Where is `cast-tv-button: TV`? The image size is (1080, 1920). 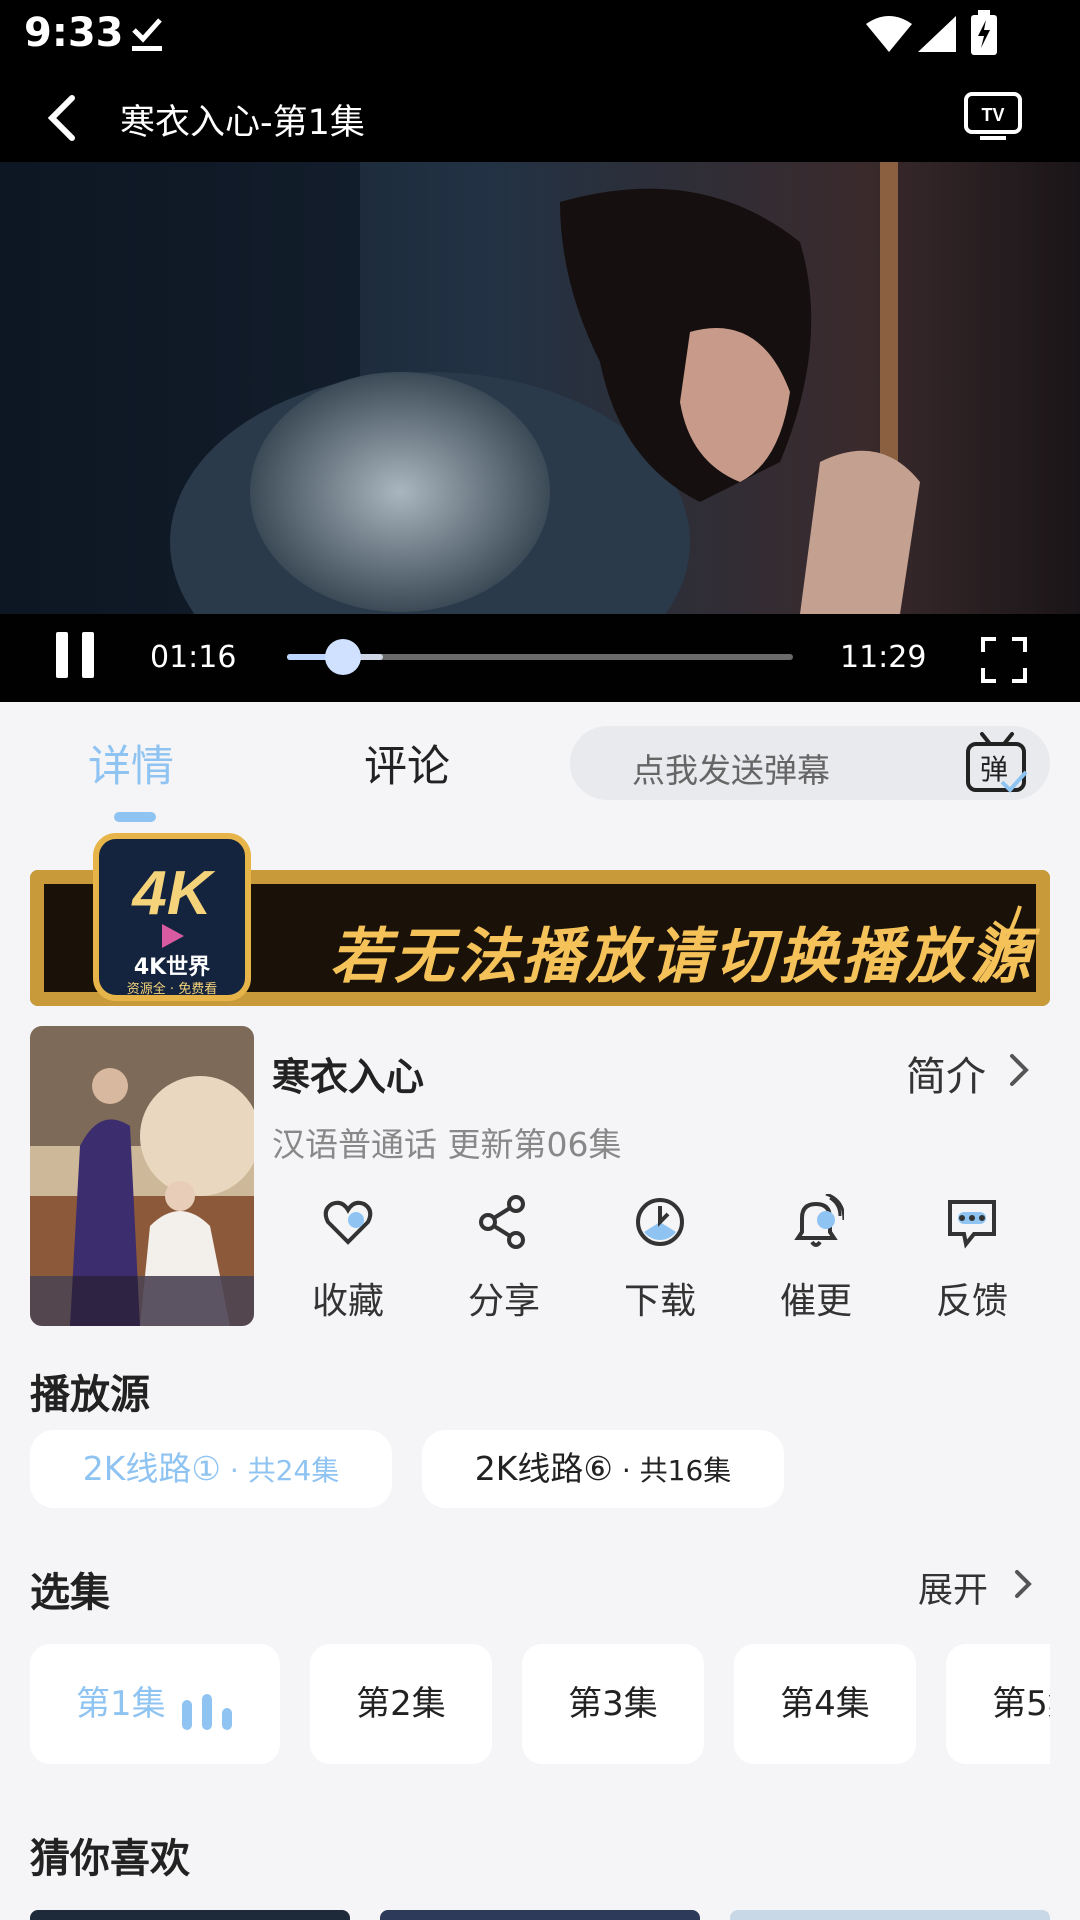 cast-tv-button: TV is located at coordinates (994, 116).